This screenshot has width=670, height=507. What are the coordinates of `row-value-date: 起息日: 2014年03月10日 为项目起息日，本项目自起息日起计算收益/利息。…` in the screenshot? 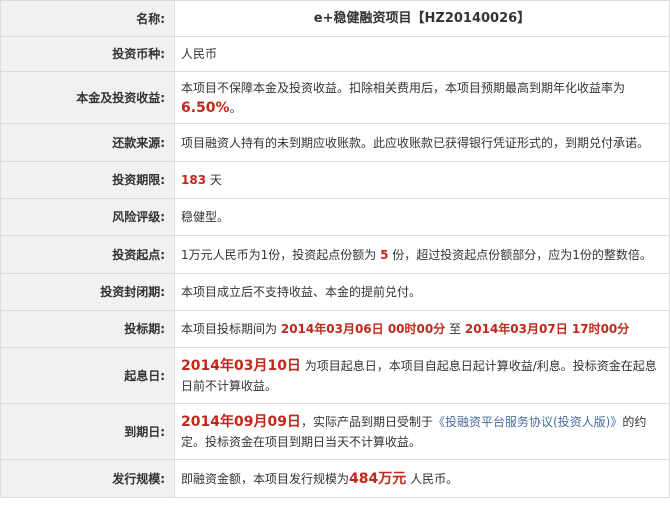 It's located at (335, 375).